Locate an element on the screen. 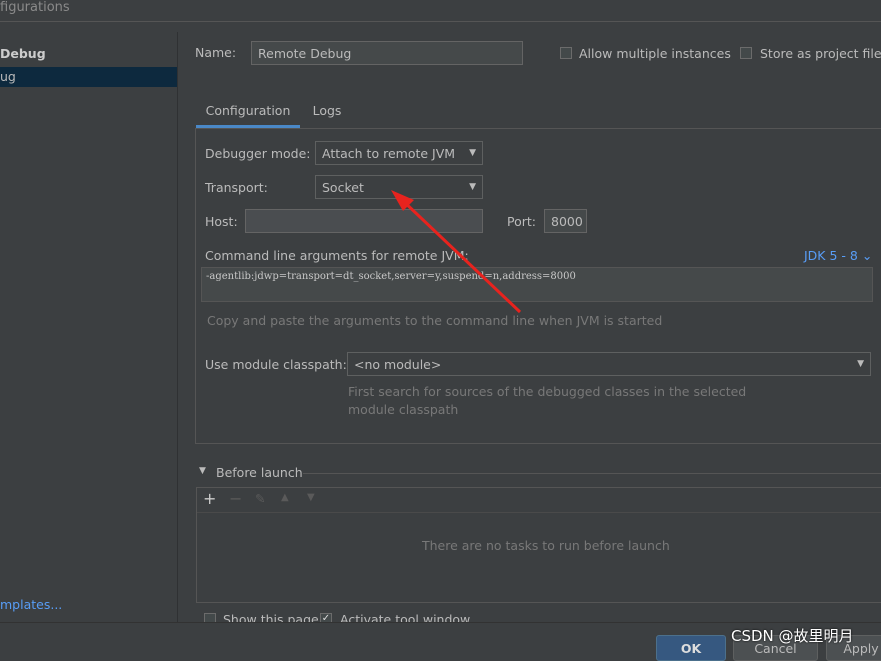 The height and width of the screenshot is (661, 881). red-arrow-annotation is located at coordinates (456, 252).